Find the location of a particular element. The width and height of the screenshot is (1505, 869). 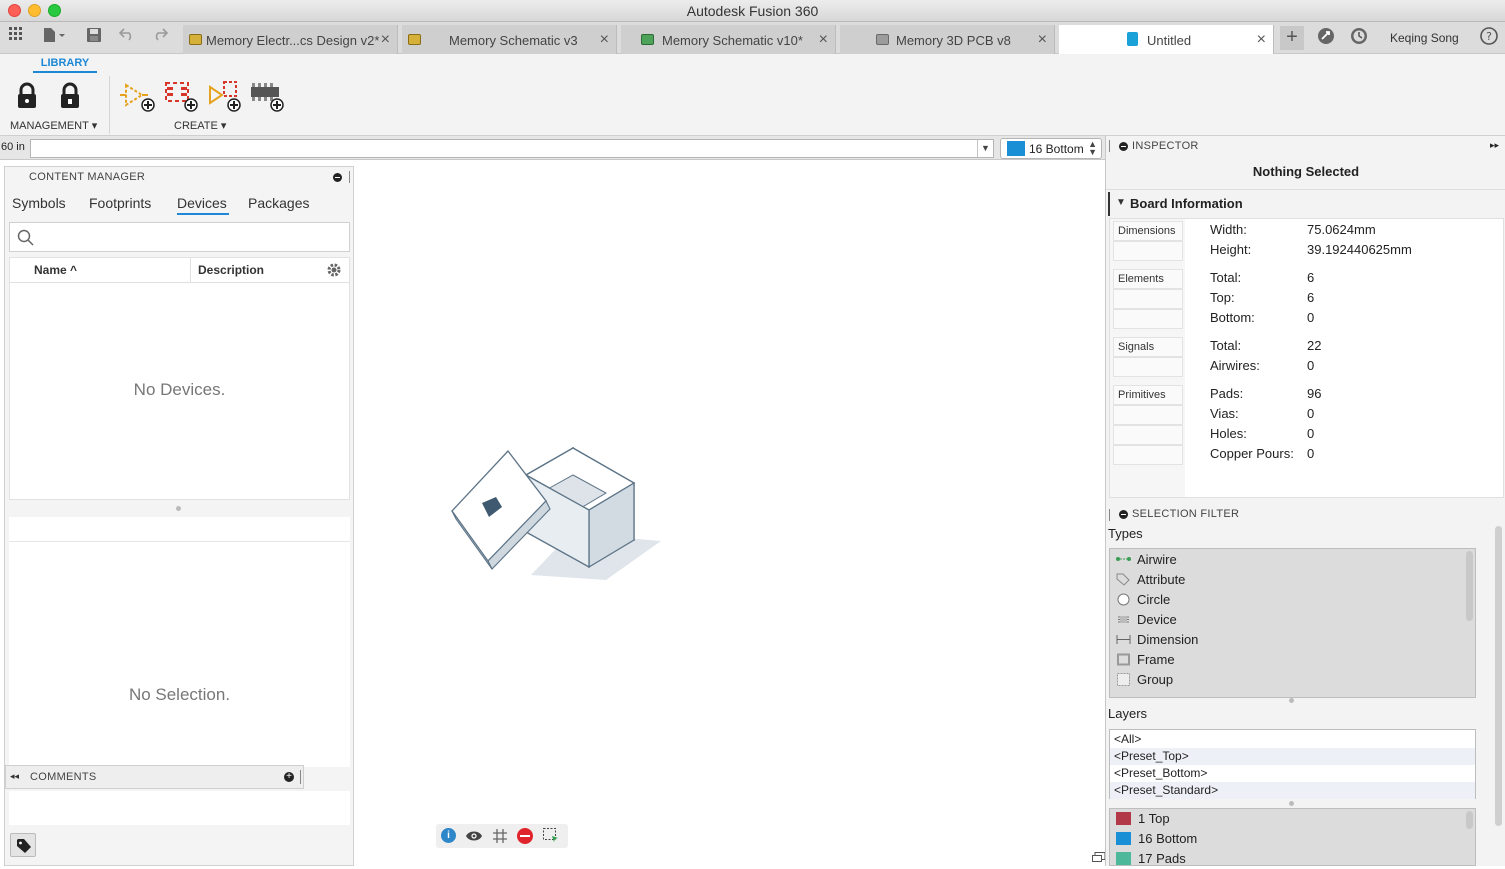

preset-all: <All> is located at coordinates (1127, 739).